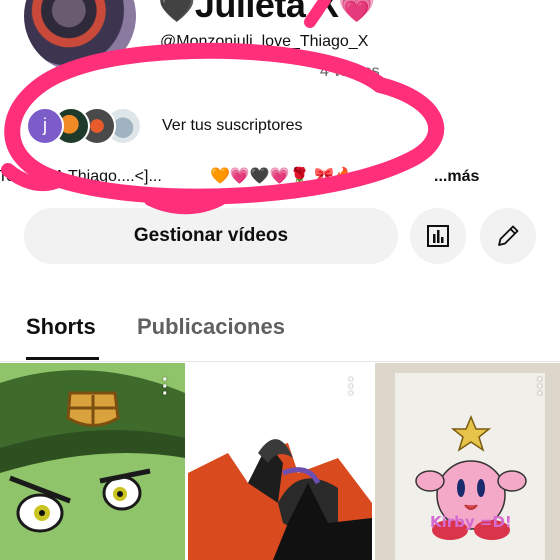  I want to click on pencil-icon, so click(508, 235).